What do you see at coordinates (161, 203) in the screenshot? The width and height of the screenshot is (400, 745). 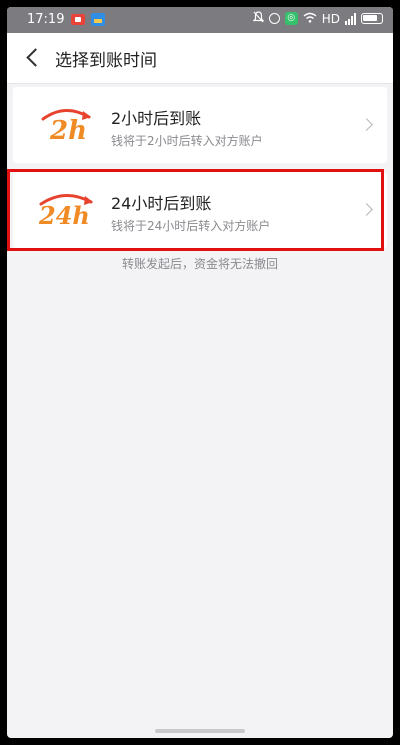 I see `option-title: 24小时后到账` at bounding box center [161, 203].